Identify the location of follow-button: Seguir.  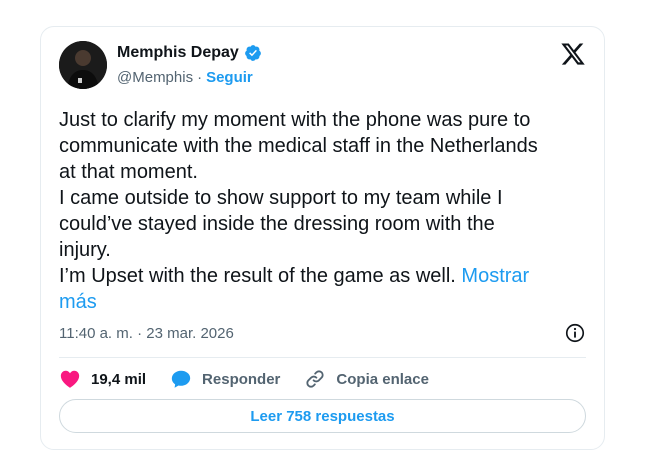
(229, 77).